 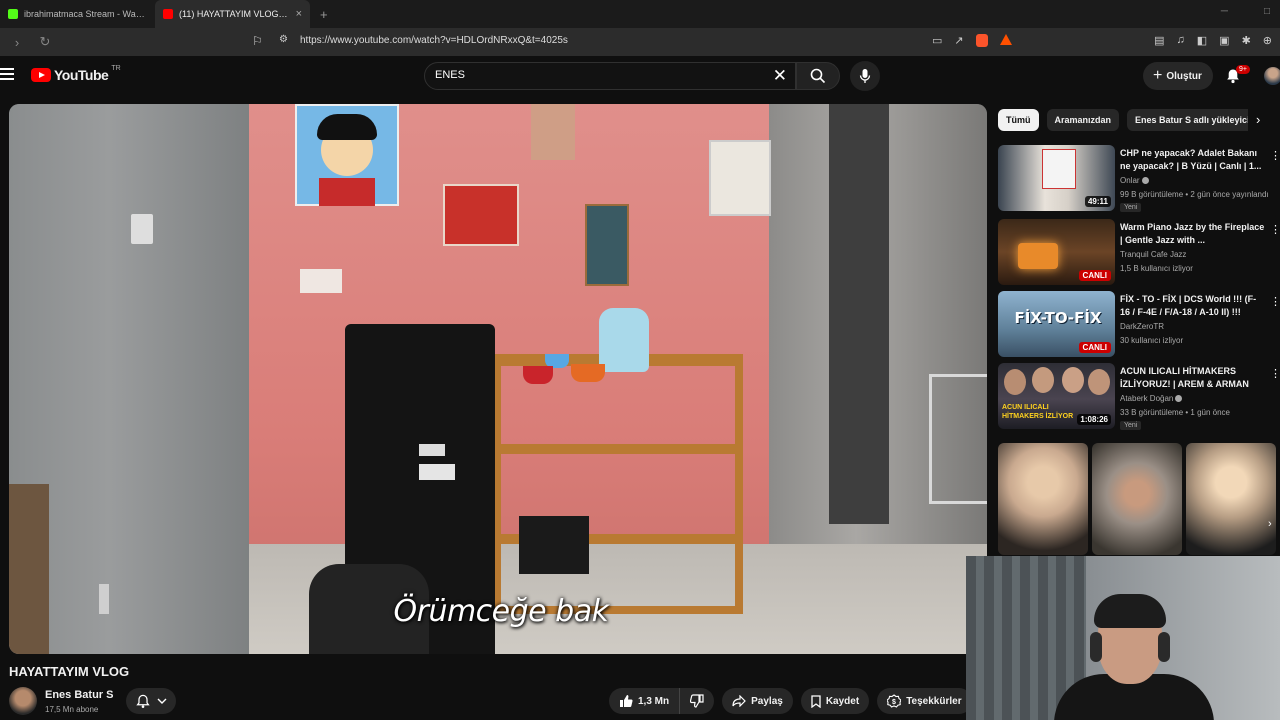 I want to click on recommendation-meta: 30 kullanıcı izliyor, so click(x=1152, y=340).